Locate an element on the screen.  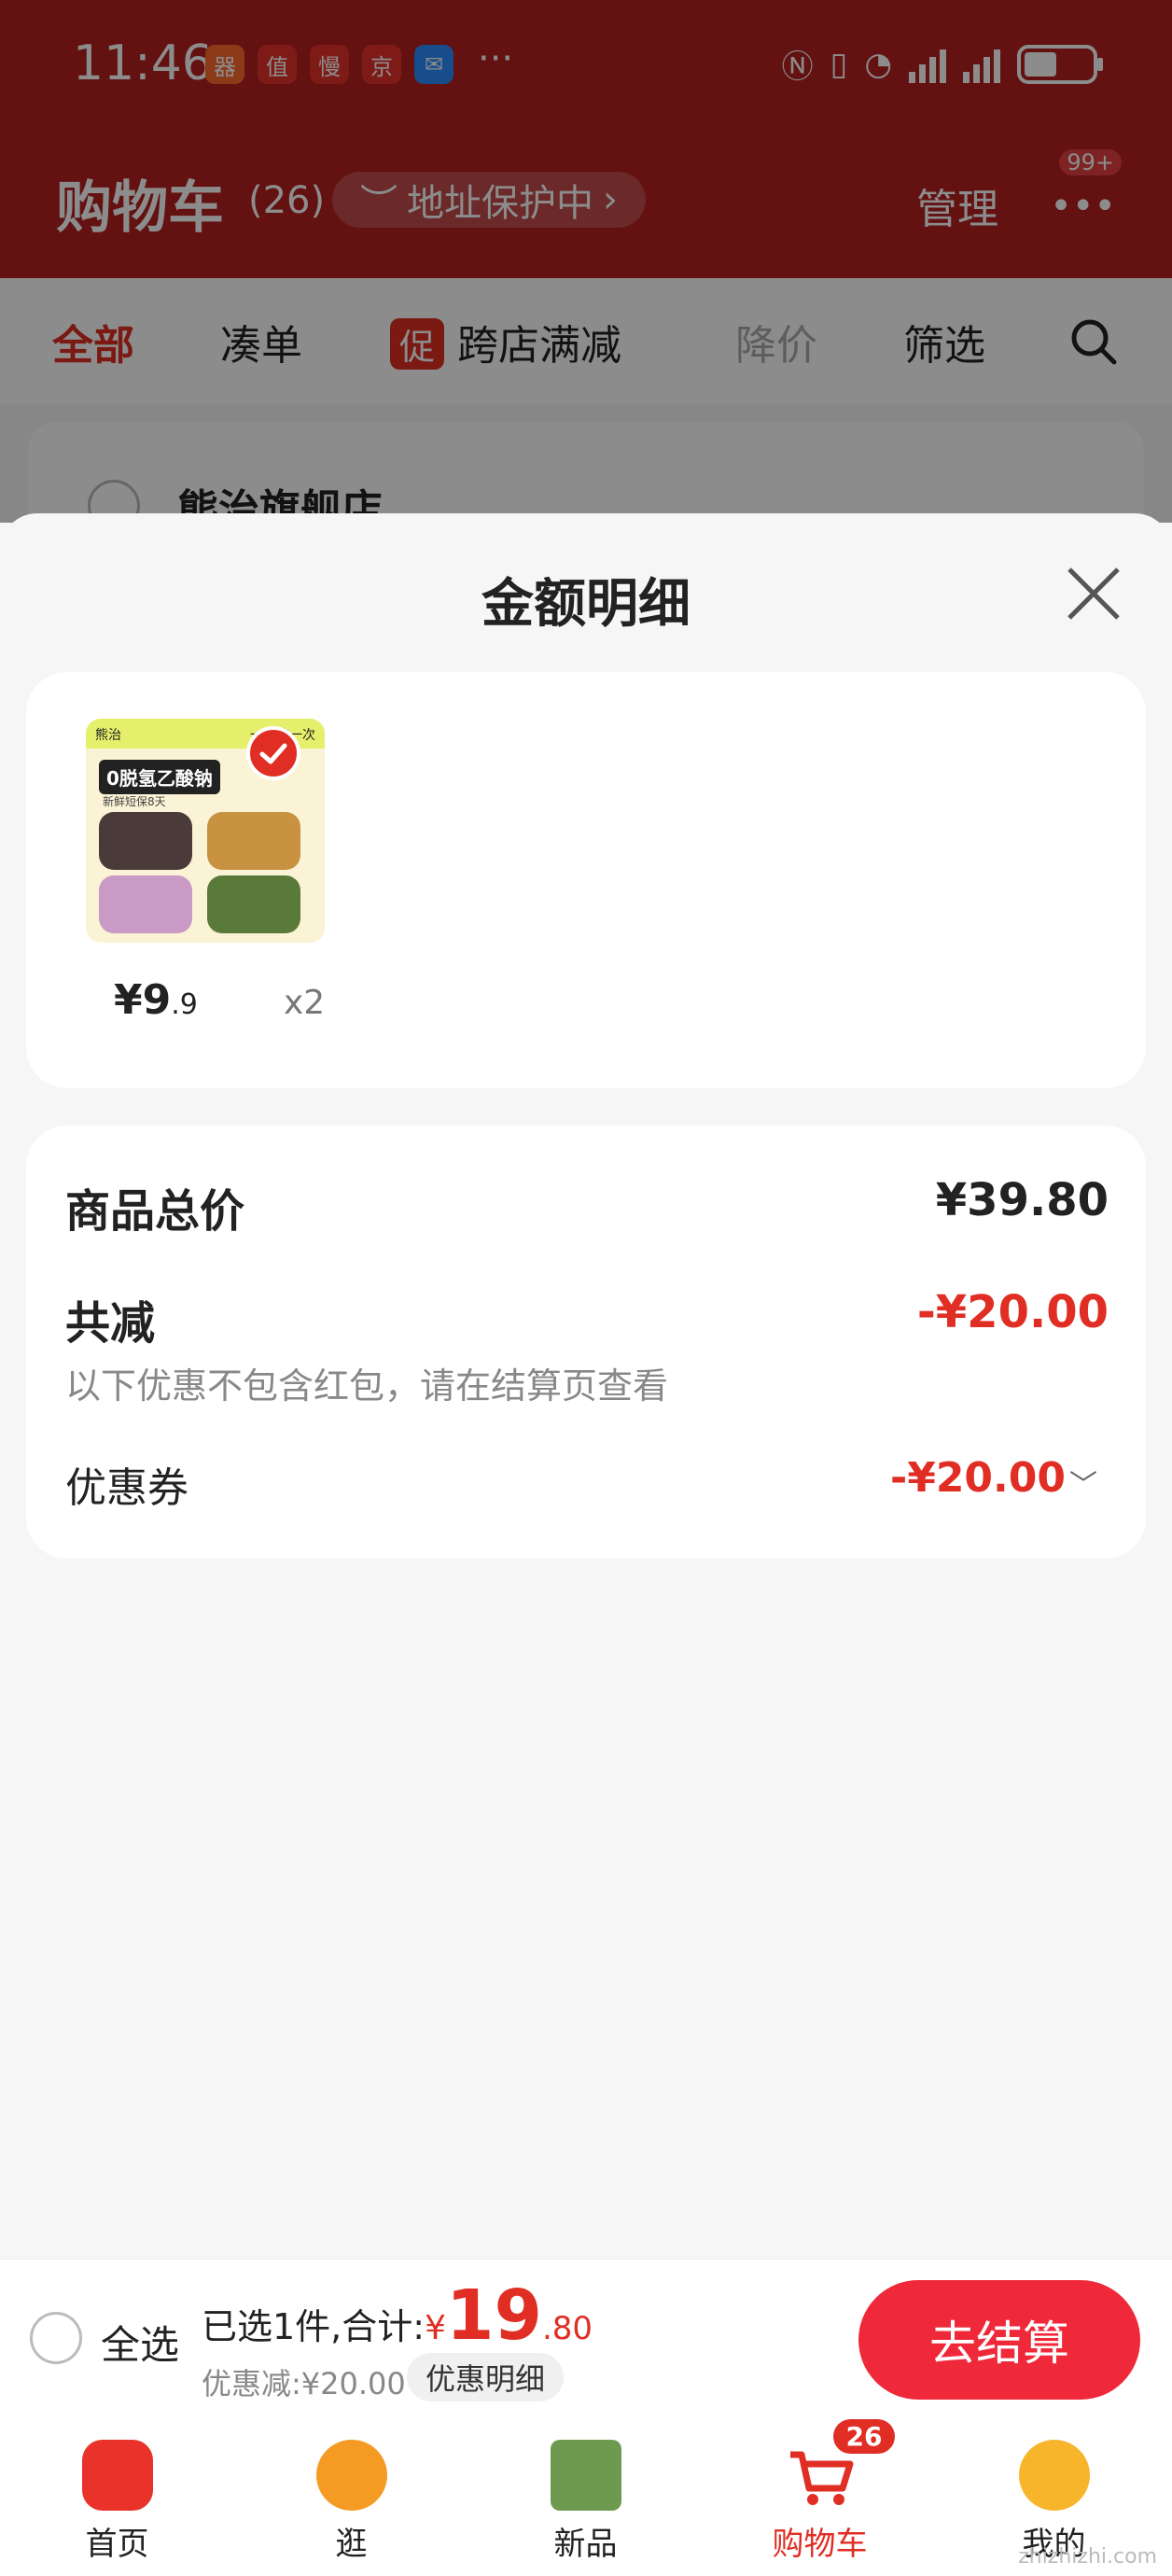
amount-integer: 19 is located at coordinates (494, 2315).